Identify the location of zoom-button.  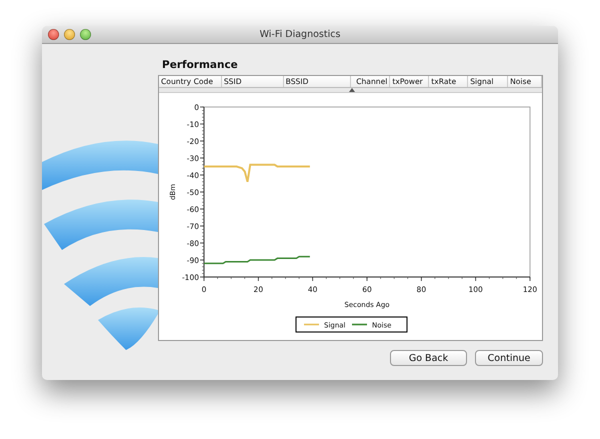
(85, 34).